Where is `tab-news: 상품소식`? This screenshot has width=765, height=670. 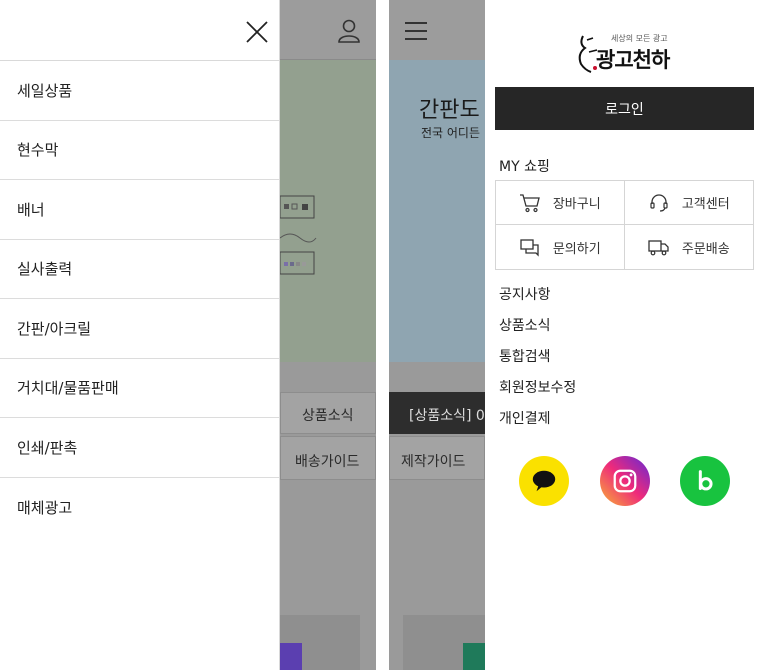
tab-news: 상품소식 is located at coordinates (328, 415).